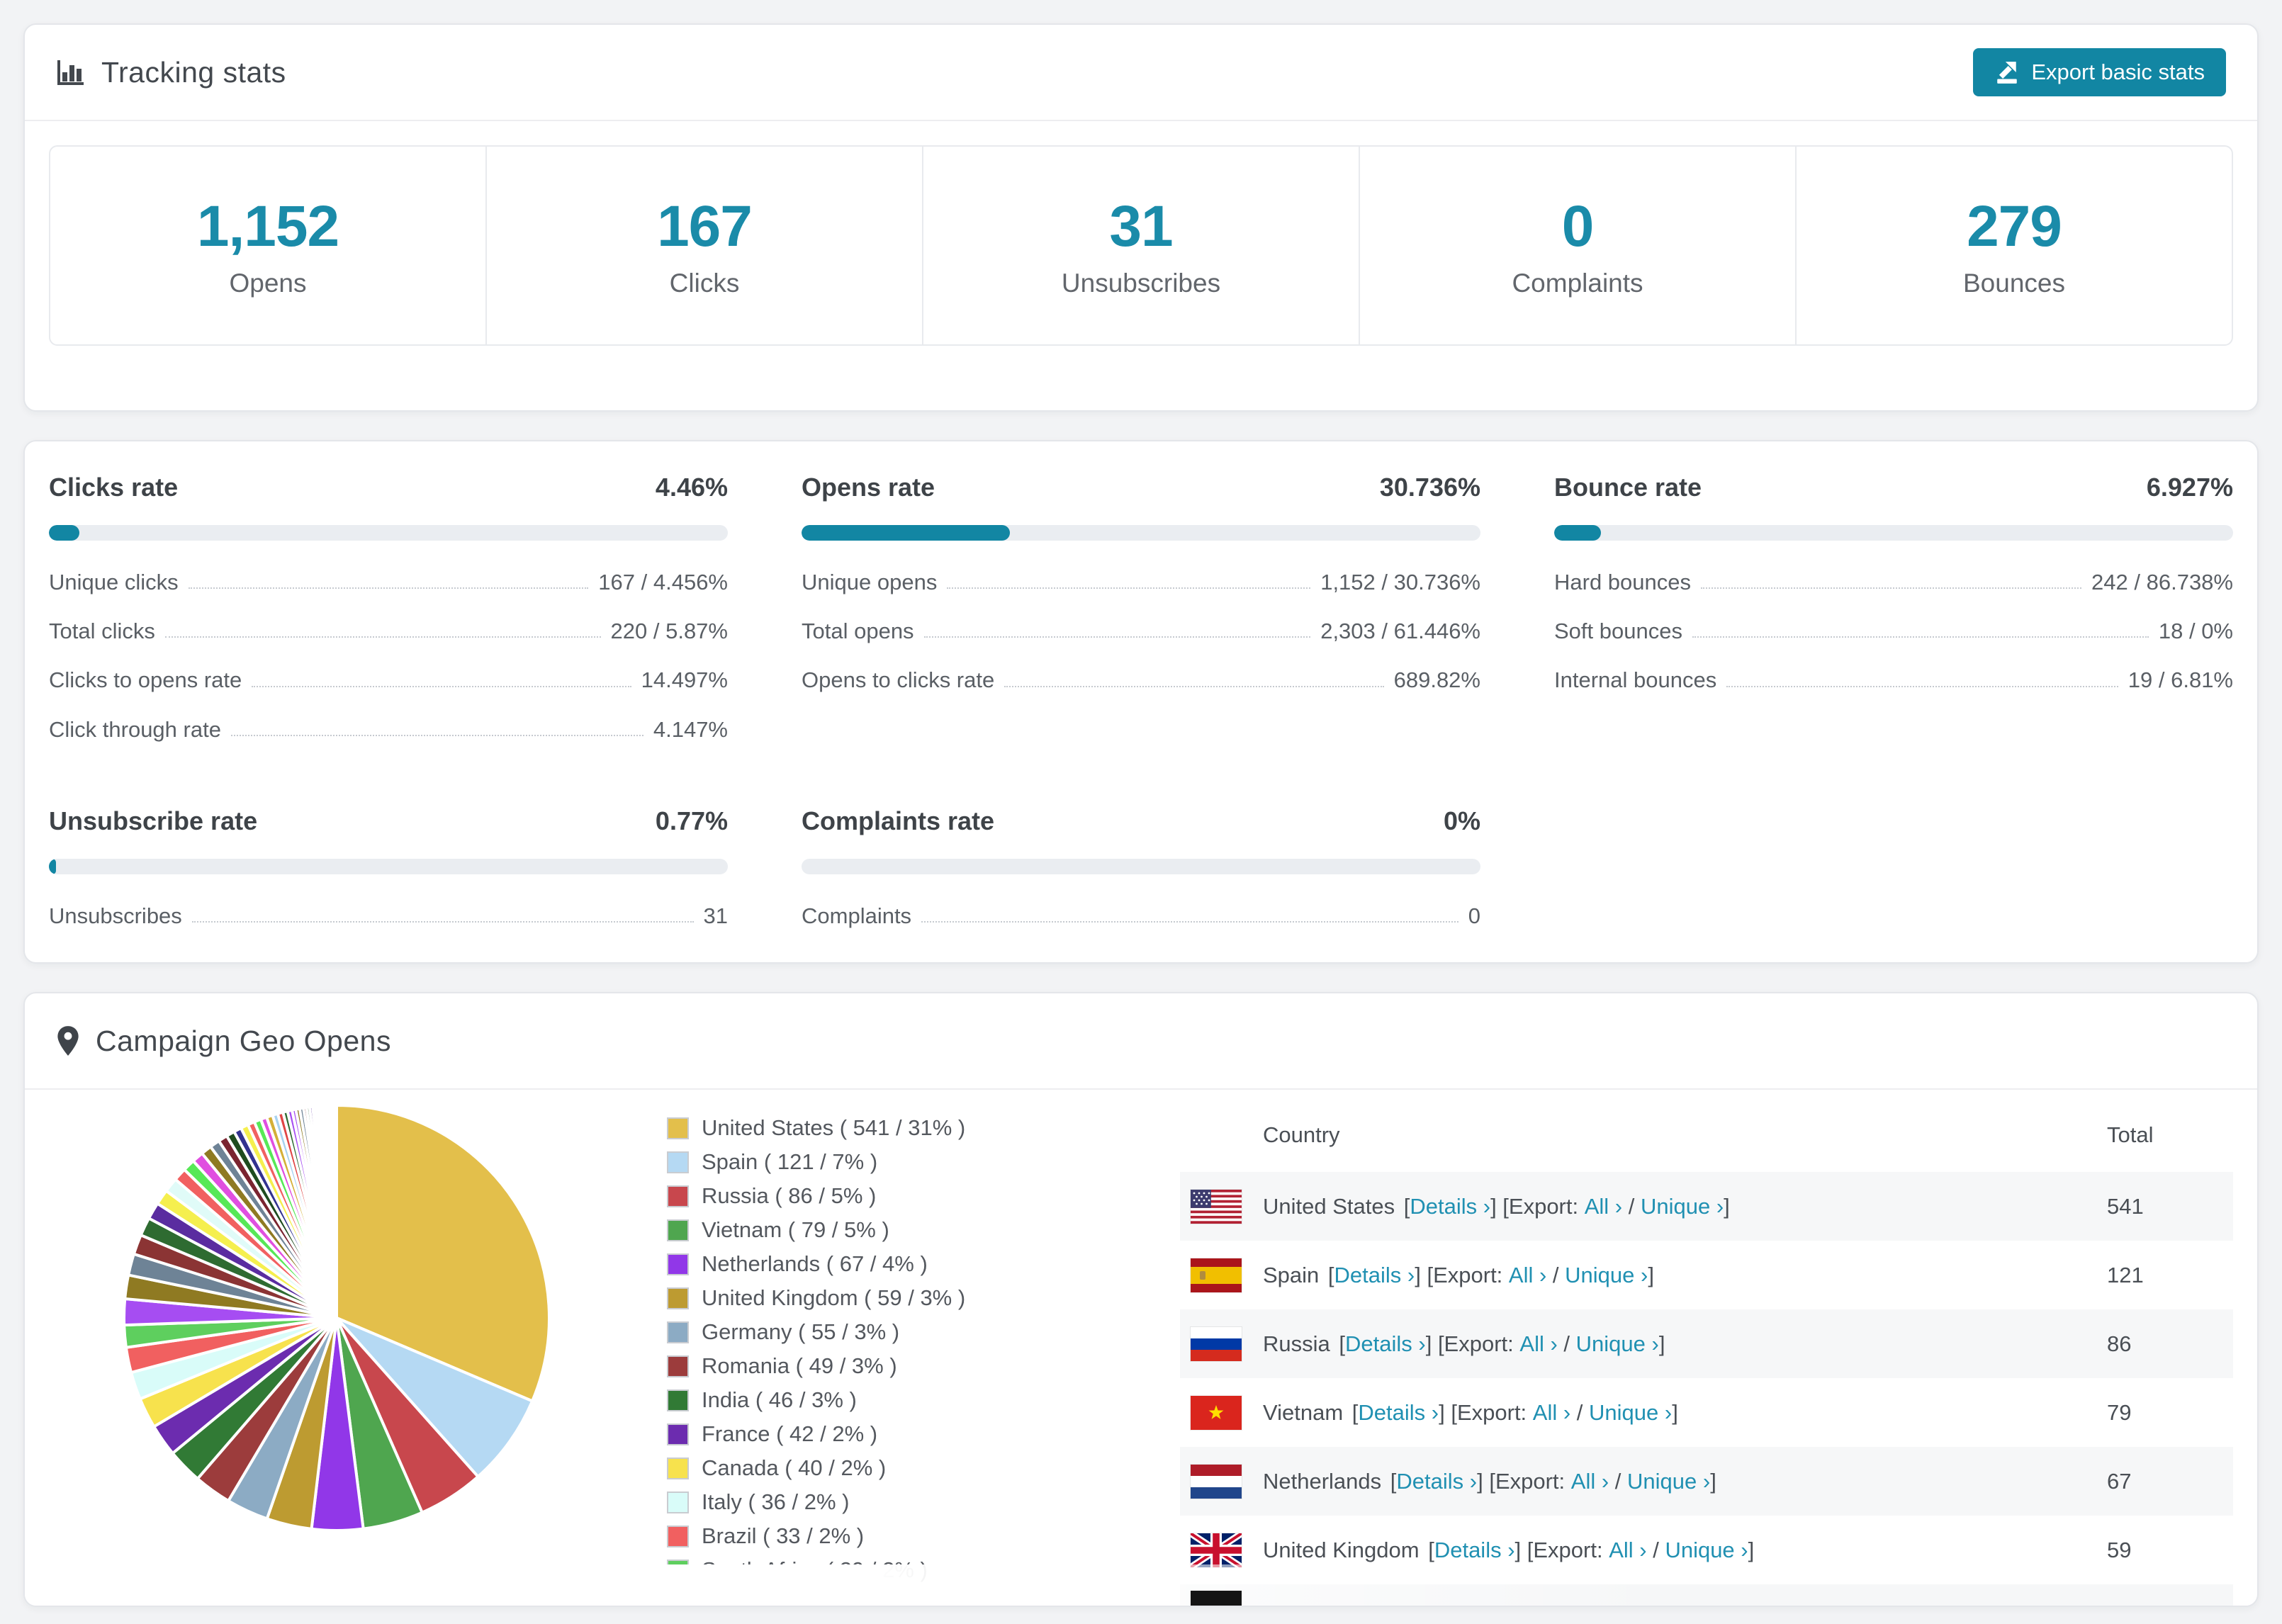 The image size is (2282, 1624). I want to click on legend-item: Vietnam ( 79 / 5% ), so click(856, 1230).